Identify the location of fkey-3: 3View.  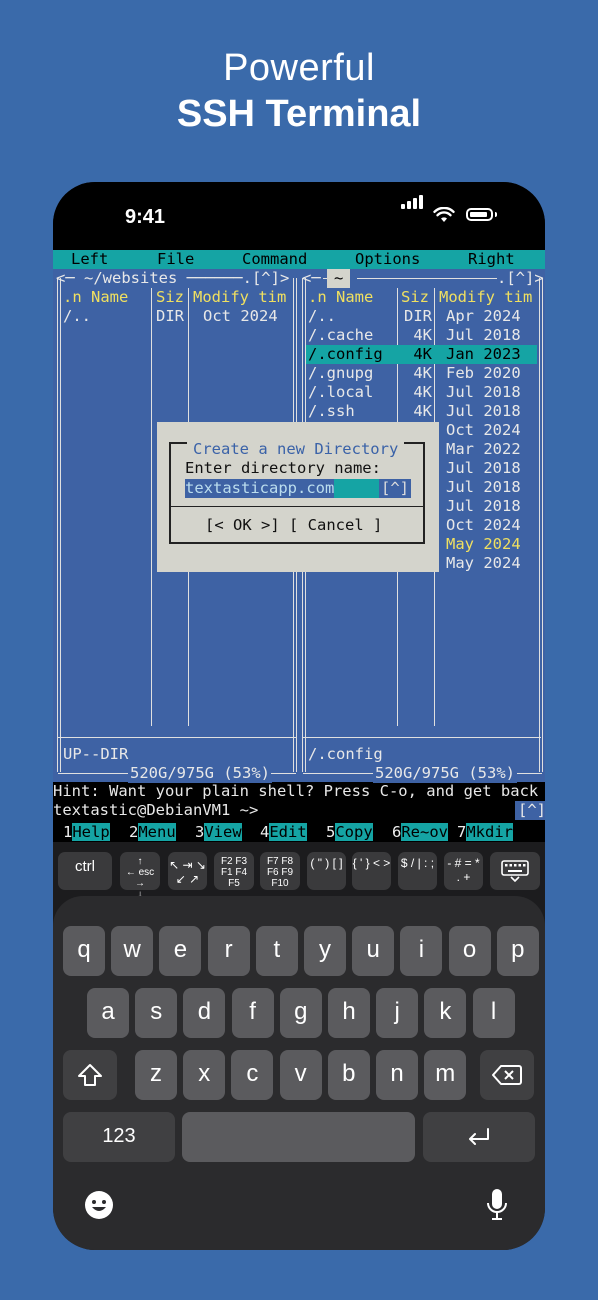
(218, 832).